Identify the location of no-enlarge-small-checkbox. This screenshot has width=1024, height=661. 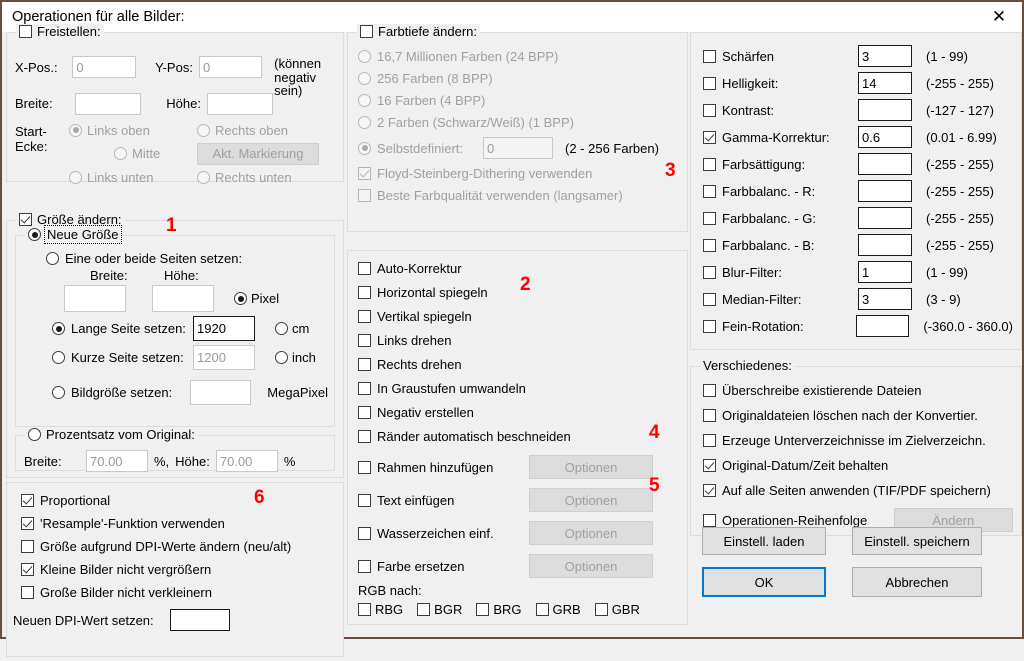
(27, 569).